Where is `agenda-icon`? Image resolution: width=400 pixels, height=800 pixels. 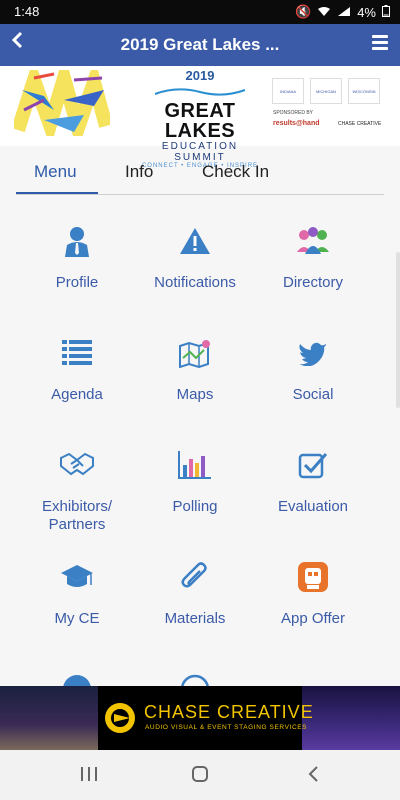 agenda-icon is located at coordinates (77, 353).